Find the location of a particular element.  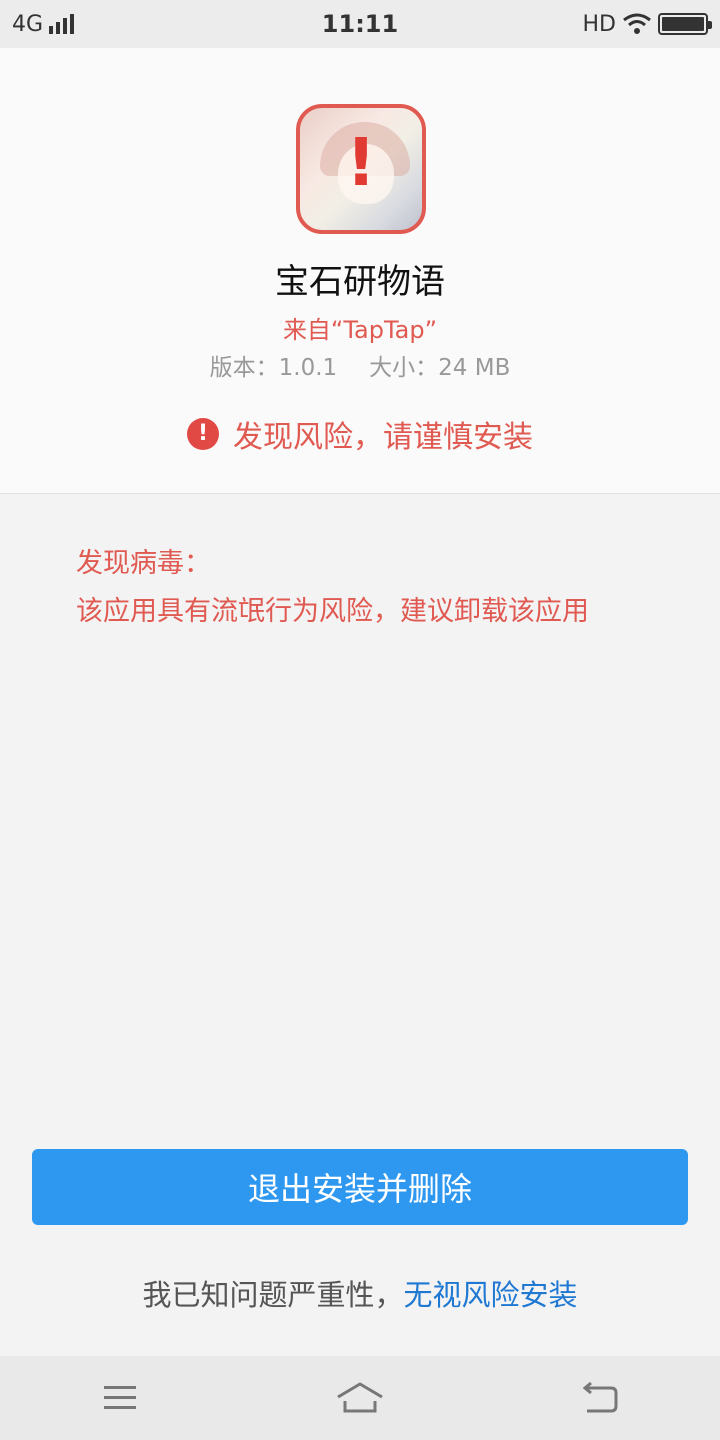

status-right: HD is located at coordinates (647, 24).